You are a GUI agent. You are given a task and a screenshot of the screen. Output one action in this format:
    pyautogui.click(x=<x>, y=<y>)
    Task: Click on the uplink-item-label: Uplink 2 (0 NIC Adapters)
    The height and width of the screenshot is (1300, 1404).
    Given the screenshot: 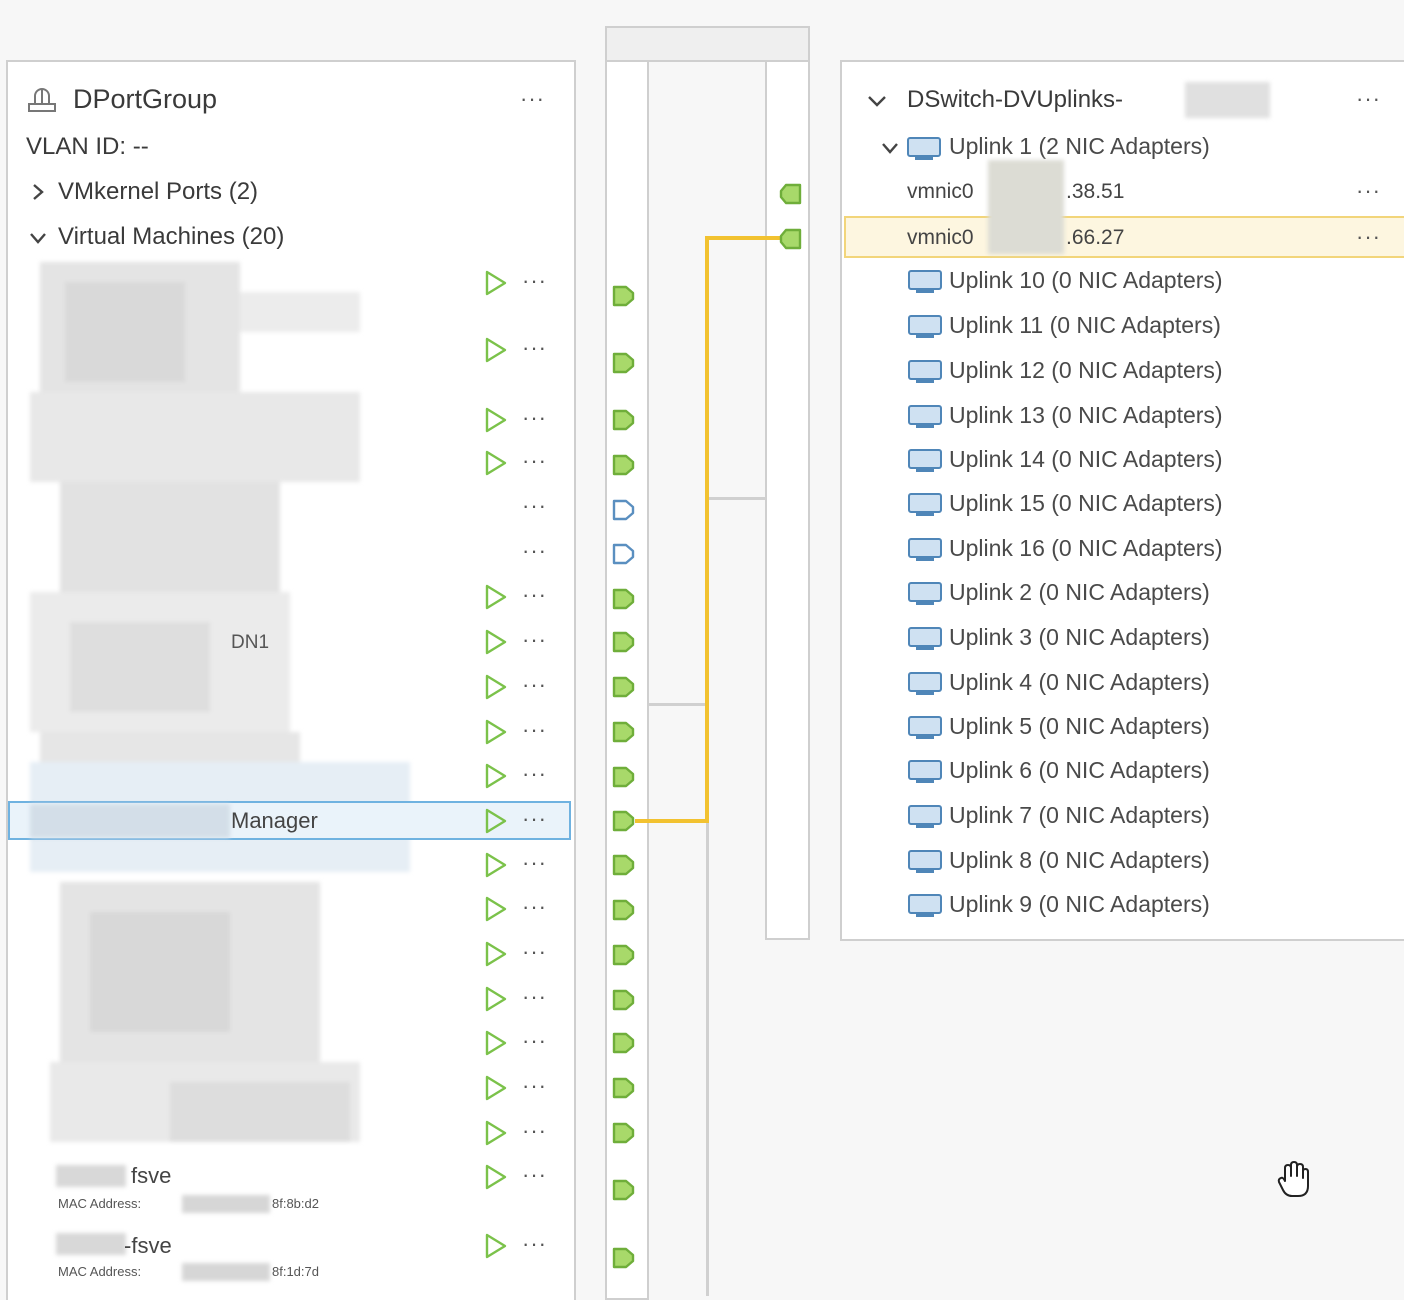 What is the action you would take?
    pyautogui.click(x=1079, y=592)
    